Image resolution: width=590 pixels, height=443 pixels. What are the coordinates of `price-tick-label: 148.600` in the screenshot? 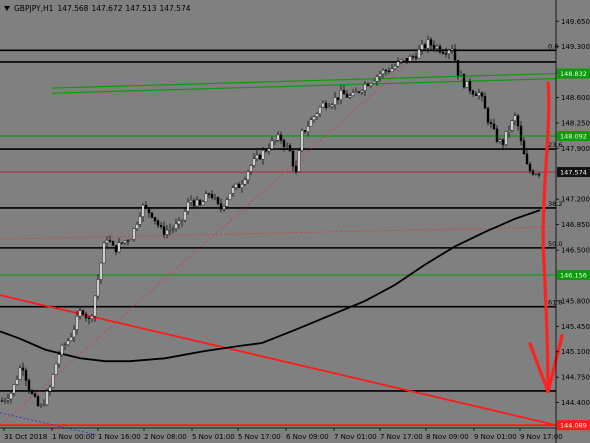 It's located at (575, 98).